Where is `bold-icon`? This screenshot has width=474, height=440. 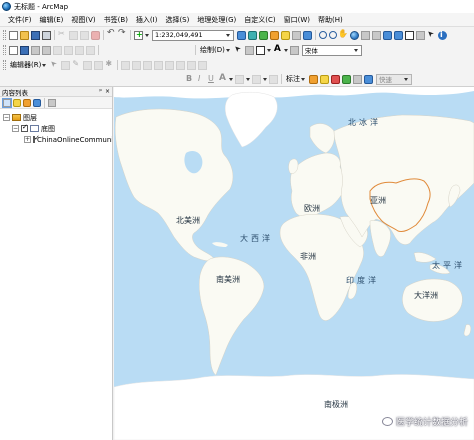 bold-icon is located at coordinates (189, 79).